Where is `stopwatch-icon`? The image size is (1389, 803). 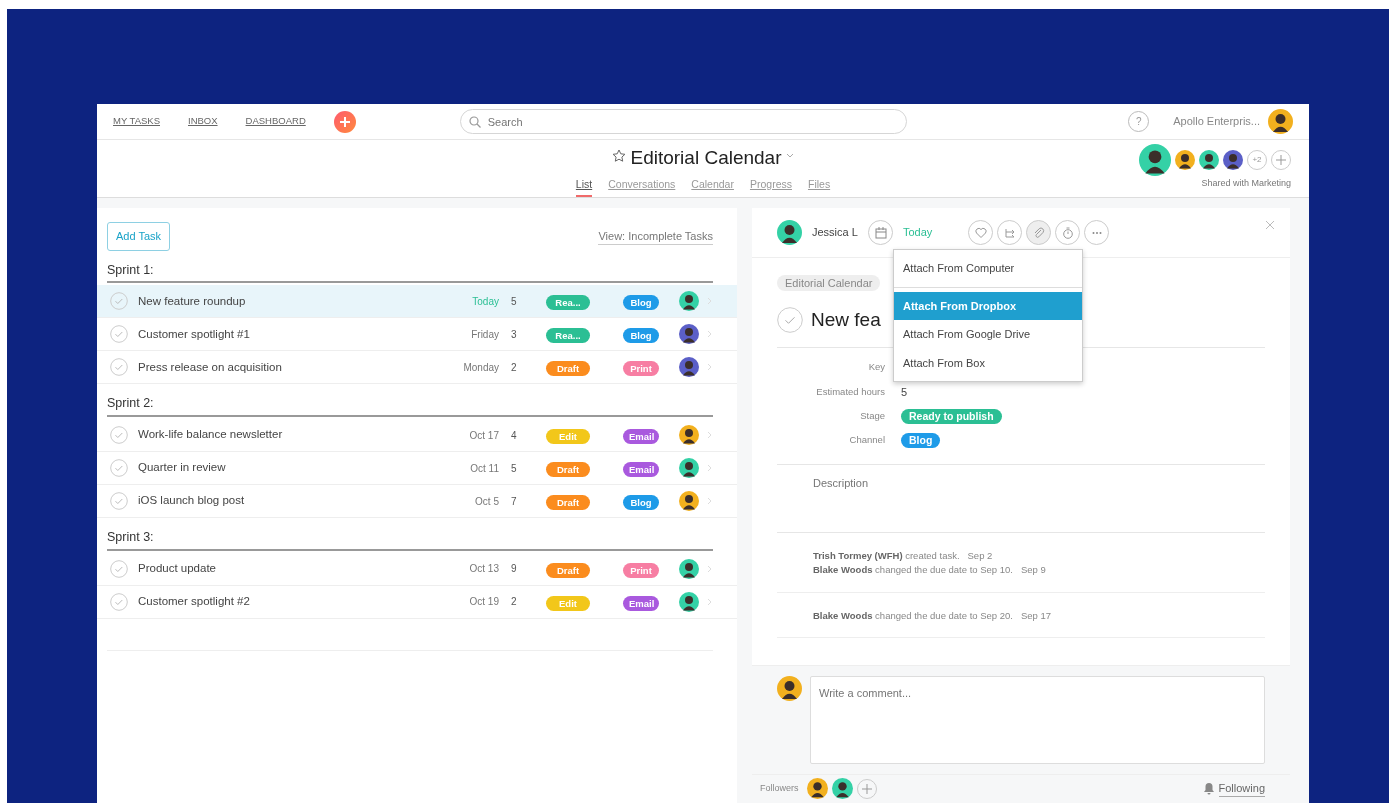 stopwatch-icon is located at coordinates (1067, 232).